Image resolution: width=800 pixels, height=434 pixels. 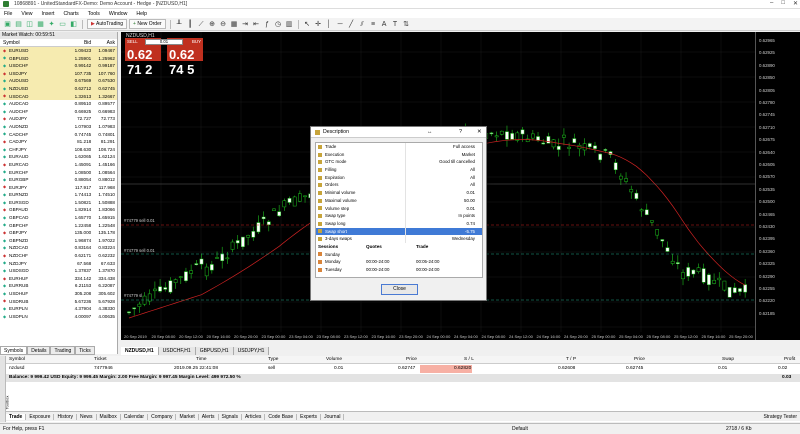 I want to click on property-row: Expiration All, so click(x=399, y=177).